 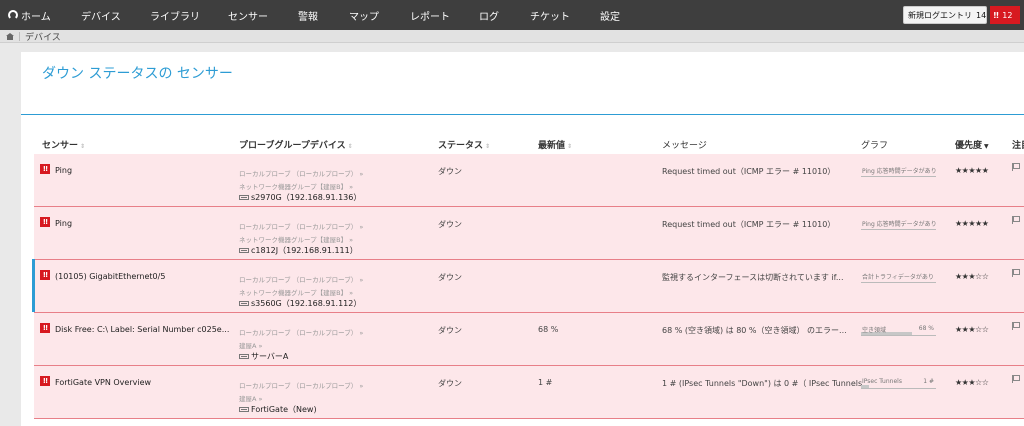 I want to click on new-log-entries-button: 新規ログエントリ 14, so click(x=945, y=15).